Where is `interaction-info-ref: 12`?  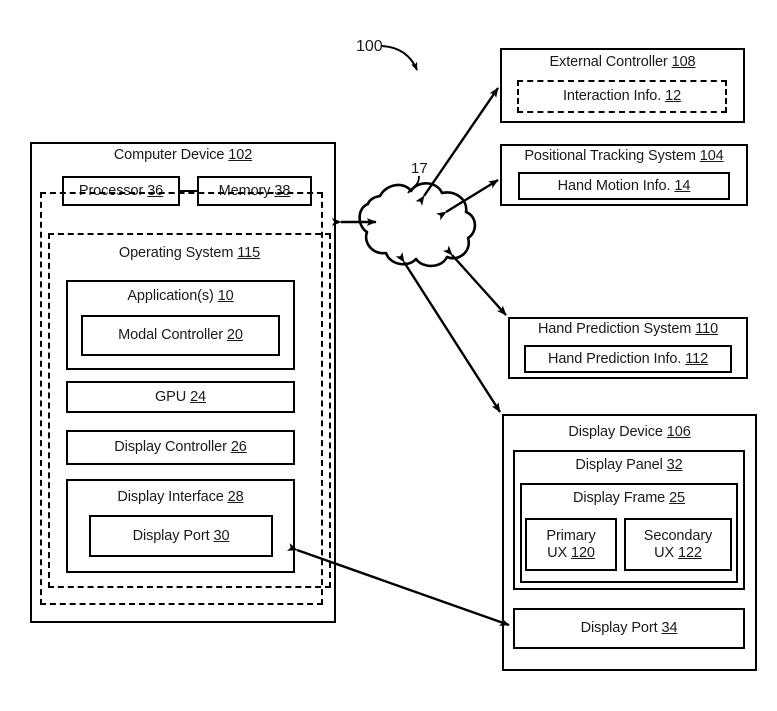
interaction-info-ref: 12 is located at coordinates (673, 96).